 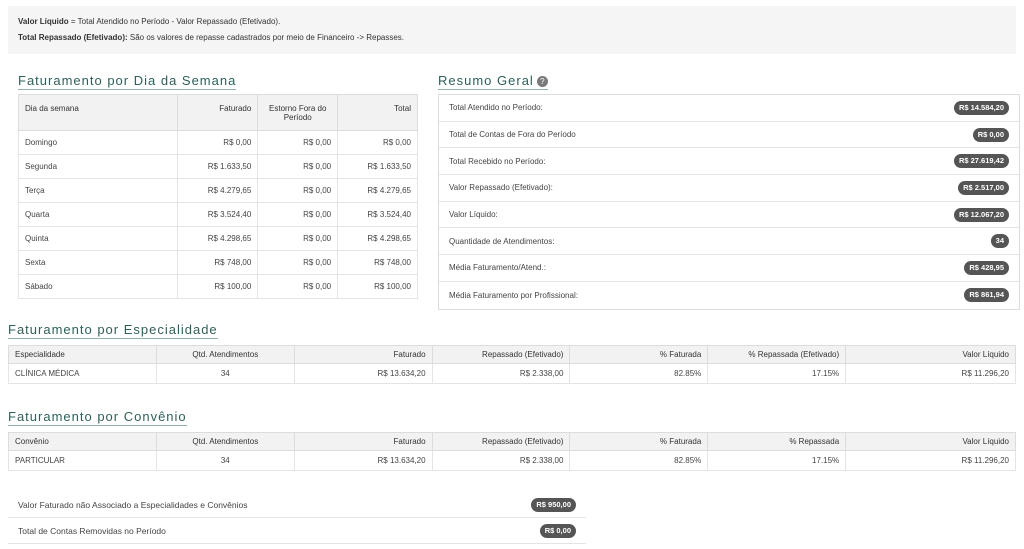 I want to click on summary-label: Total Recebido no Período:, so click(x=497, y=161).